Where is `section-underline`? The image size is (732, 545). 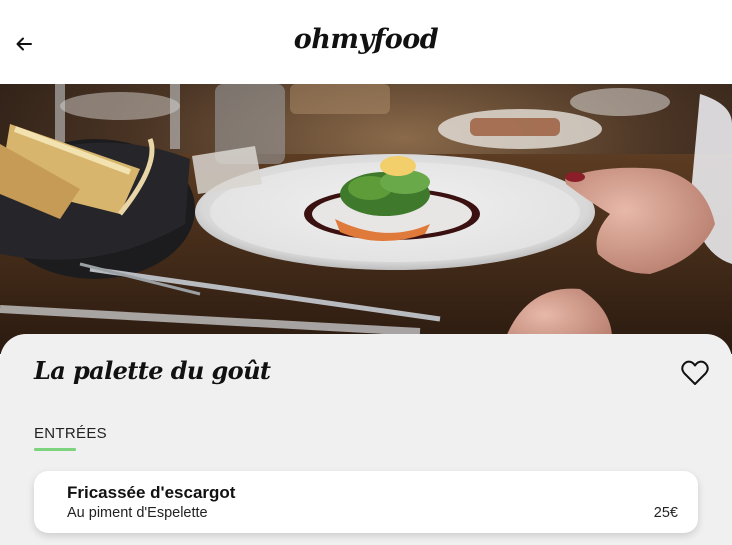 section-underline is located at coordinates (55, 449).